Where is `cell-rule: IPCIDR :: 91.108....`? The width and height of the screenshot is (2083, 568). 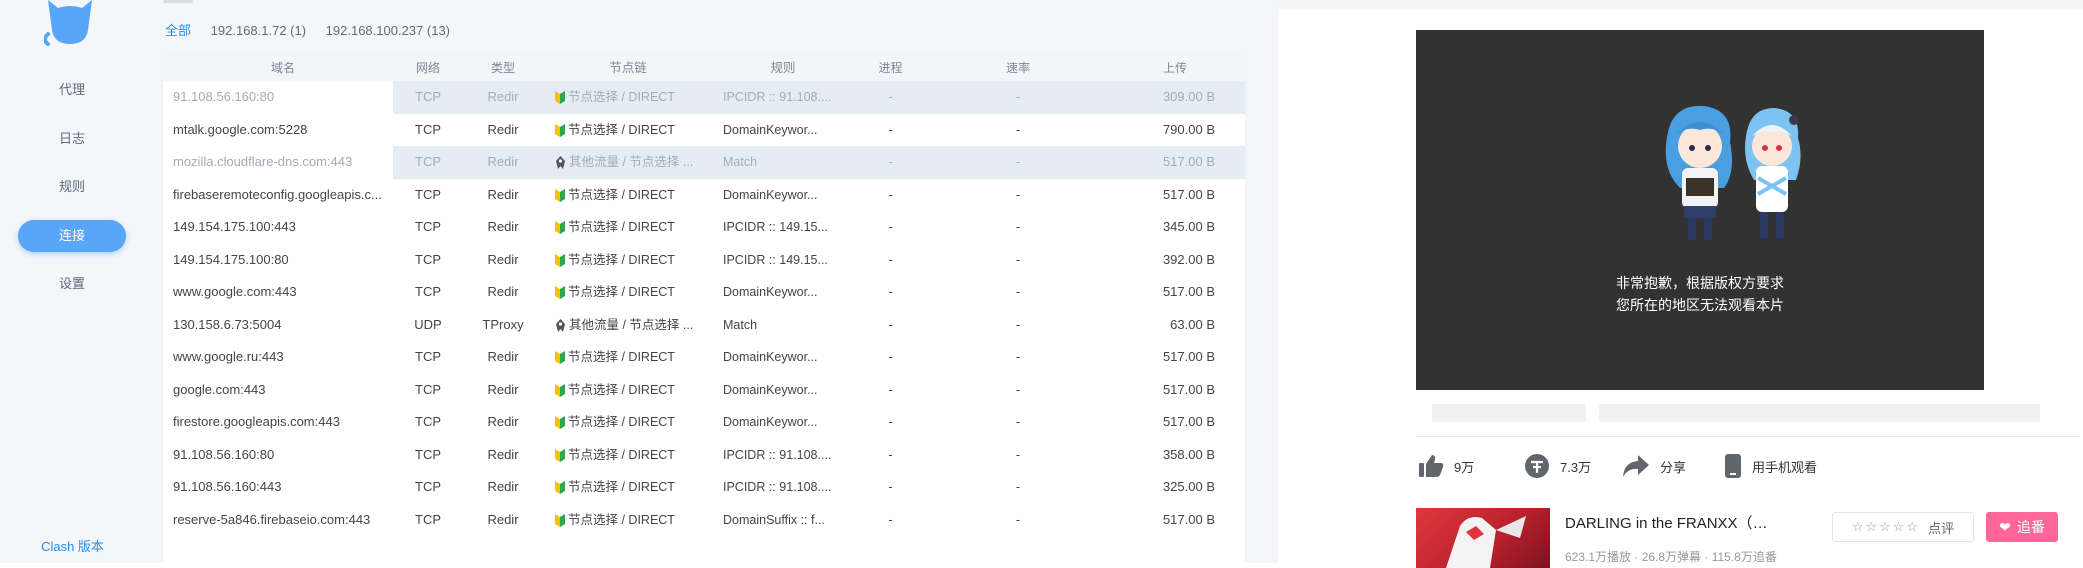 cell-rule: IPCIDR :: 91.108.... is located at coordinates (777, 454).